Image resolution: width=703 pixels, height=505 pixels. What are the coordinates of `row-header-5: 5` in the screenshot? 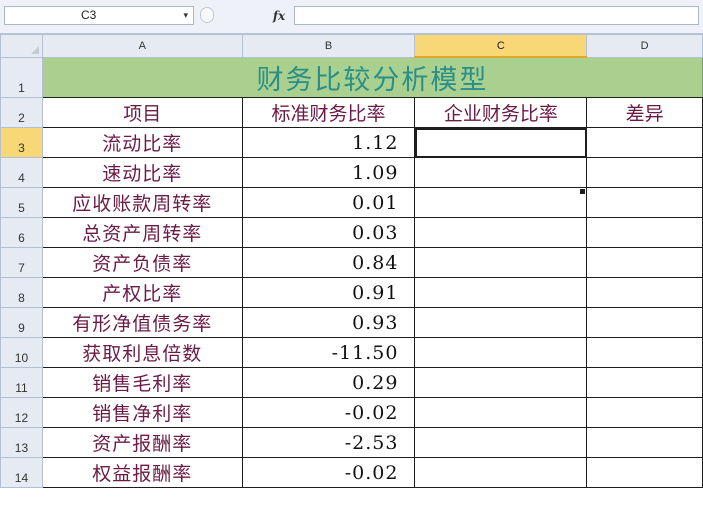 It's located at (21, 202).